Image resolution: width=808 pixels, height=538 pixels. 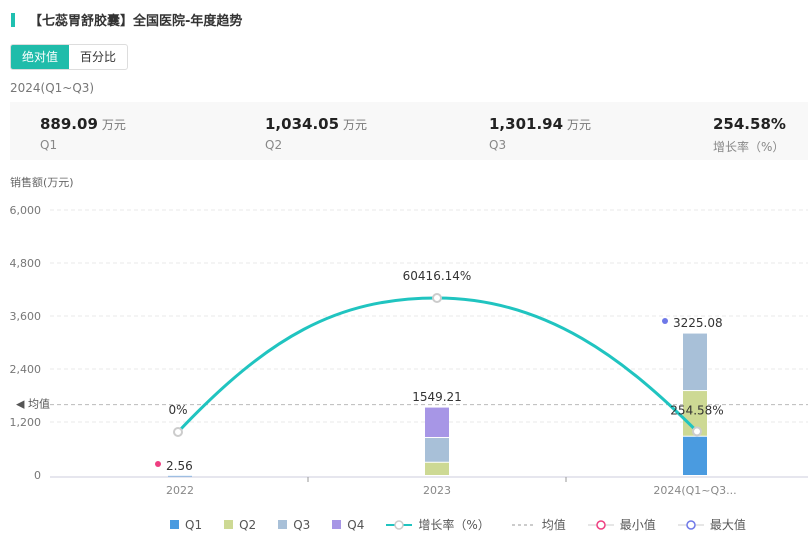 What do you see at coordinates (26, 316) in the screenshot?
I see `y-tick-label: 3,600` at bounding box center [26, 316].